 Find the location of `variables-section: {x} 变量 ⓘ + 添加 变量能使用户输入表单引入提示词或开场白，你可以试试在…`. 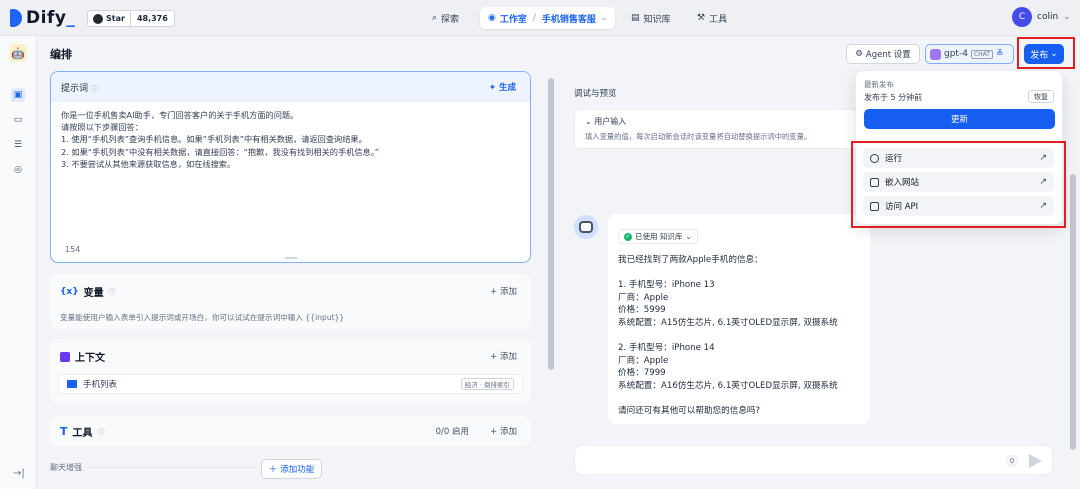

variables-section: {x} 变量 ⓘ + 添加 变量能使用户输入表单引入提示词或开场白，你可以试试在… is located at coordinates (290, 301).